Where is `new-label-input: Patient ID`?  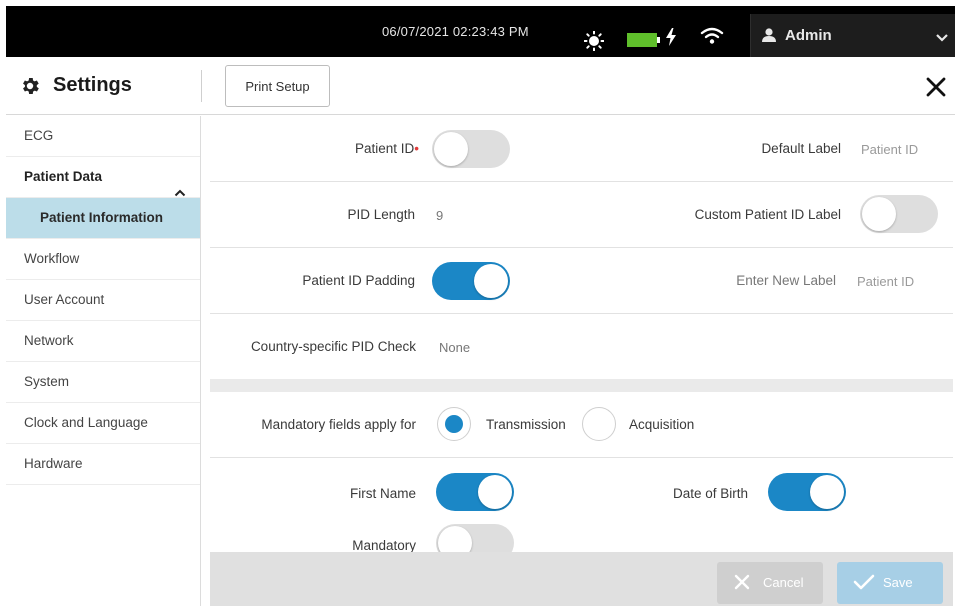
new-label-input: Patient ID is located at coordinates (885, 281).